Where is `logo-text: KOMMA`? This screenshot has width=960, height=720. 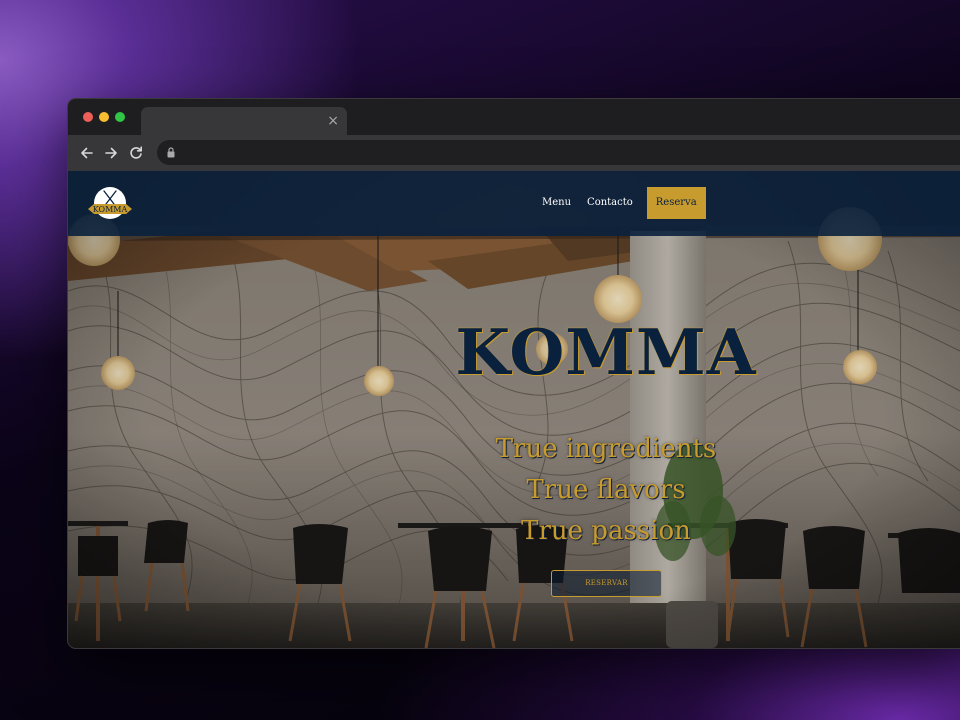
logo-text: KOMMA is located at coordinates (110, 209).